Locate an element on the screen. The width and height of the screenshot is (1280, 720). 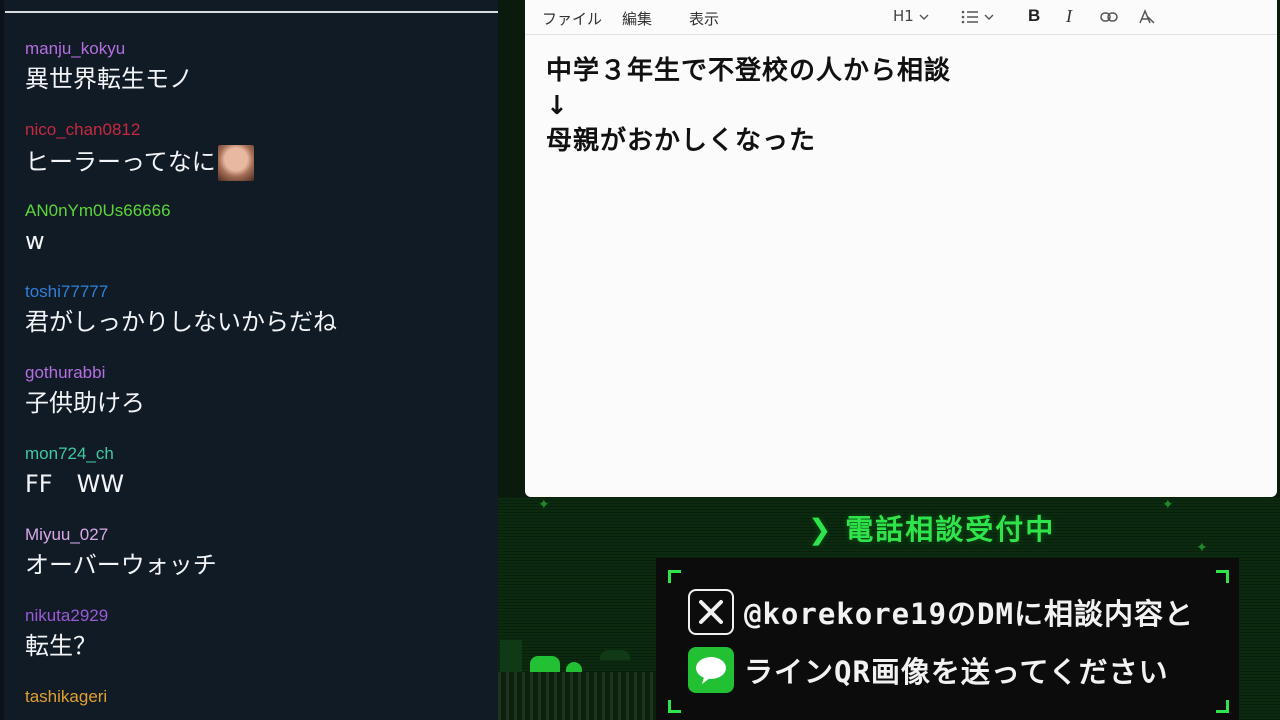
chat-username: AN0nYm0Us66666 is located at coordinates (98, 211).